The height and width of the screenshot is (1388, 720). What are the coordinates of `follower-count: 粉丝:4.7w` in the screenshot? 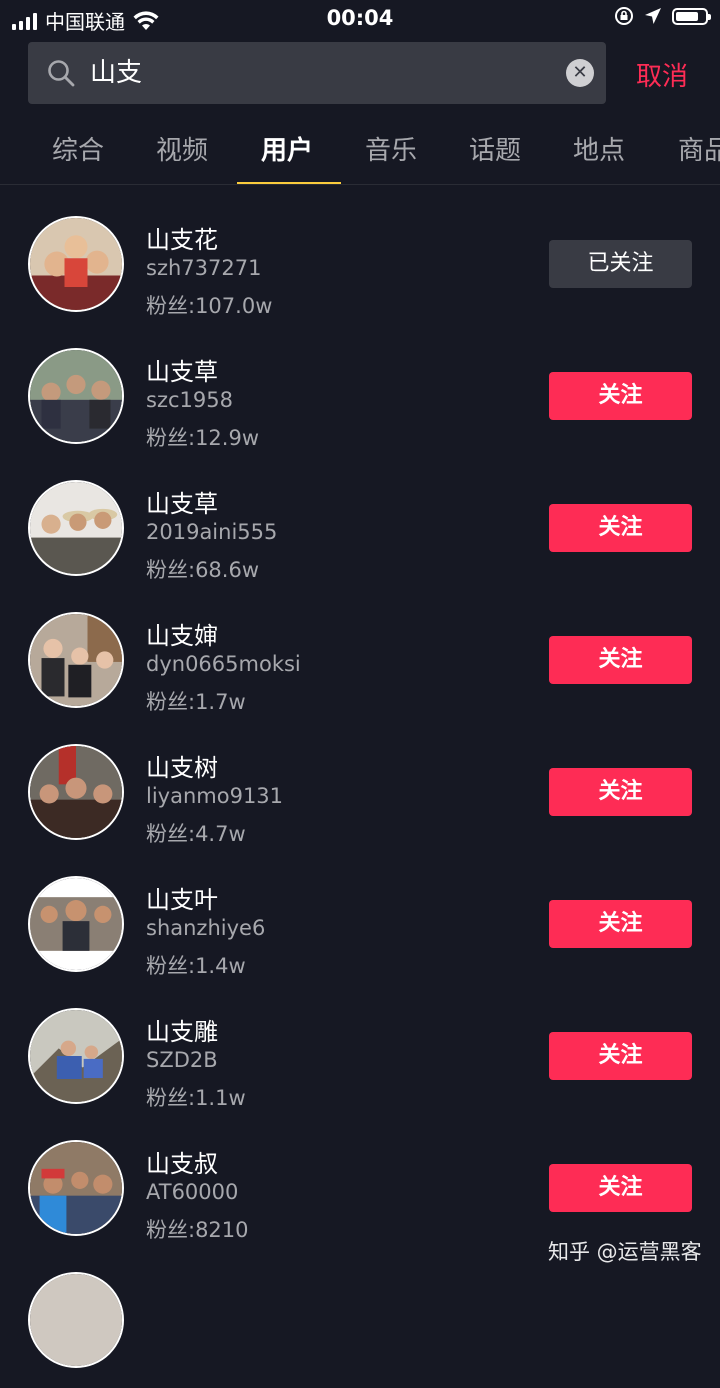 It's located at (196, 834).